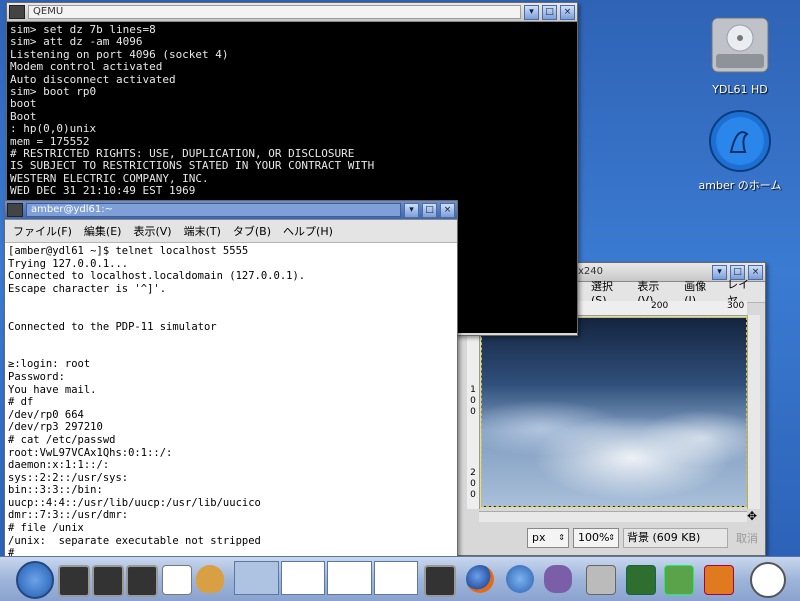 This screenshot has height=601, width=800. I want to click on terminal-line: Password:, so click(36, 376).